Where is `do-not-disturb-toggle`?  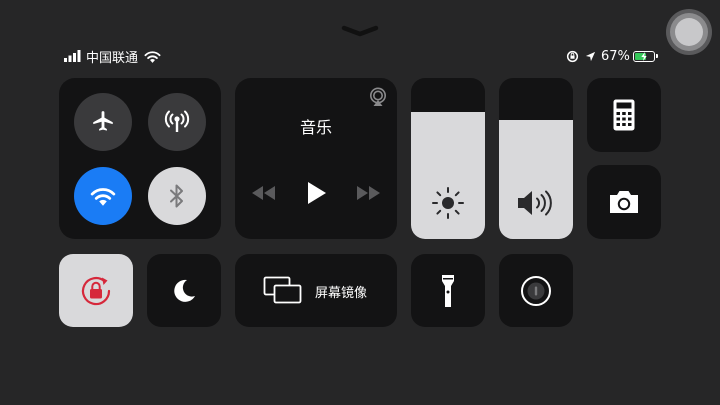 do-not-disturb-toggle is located at coordinates (184, 290).